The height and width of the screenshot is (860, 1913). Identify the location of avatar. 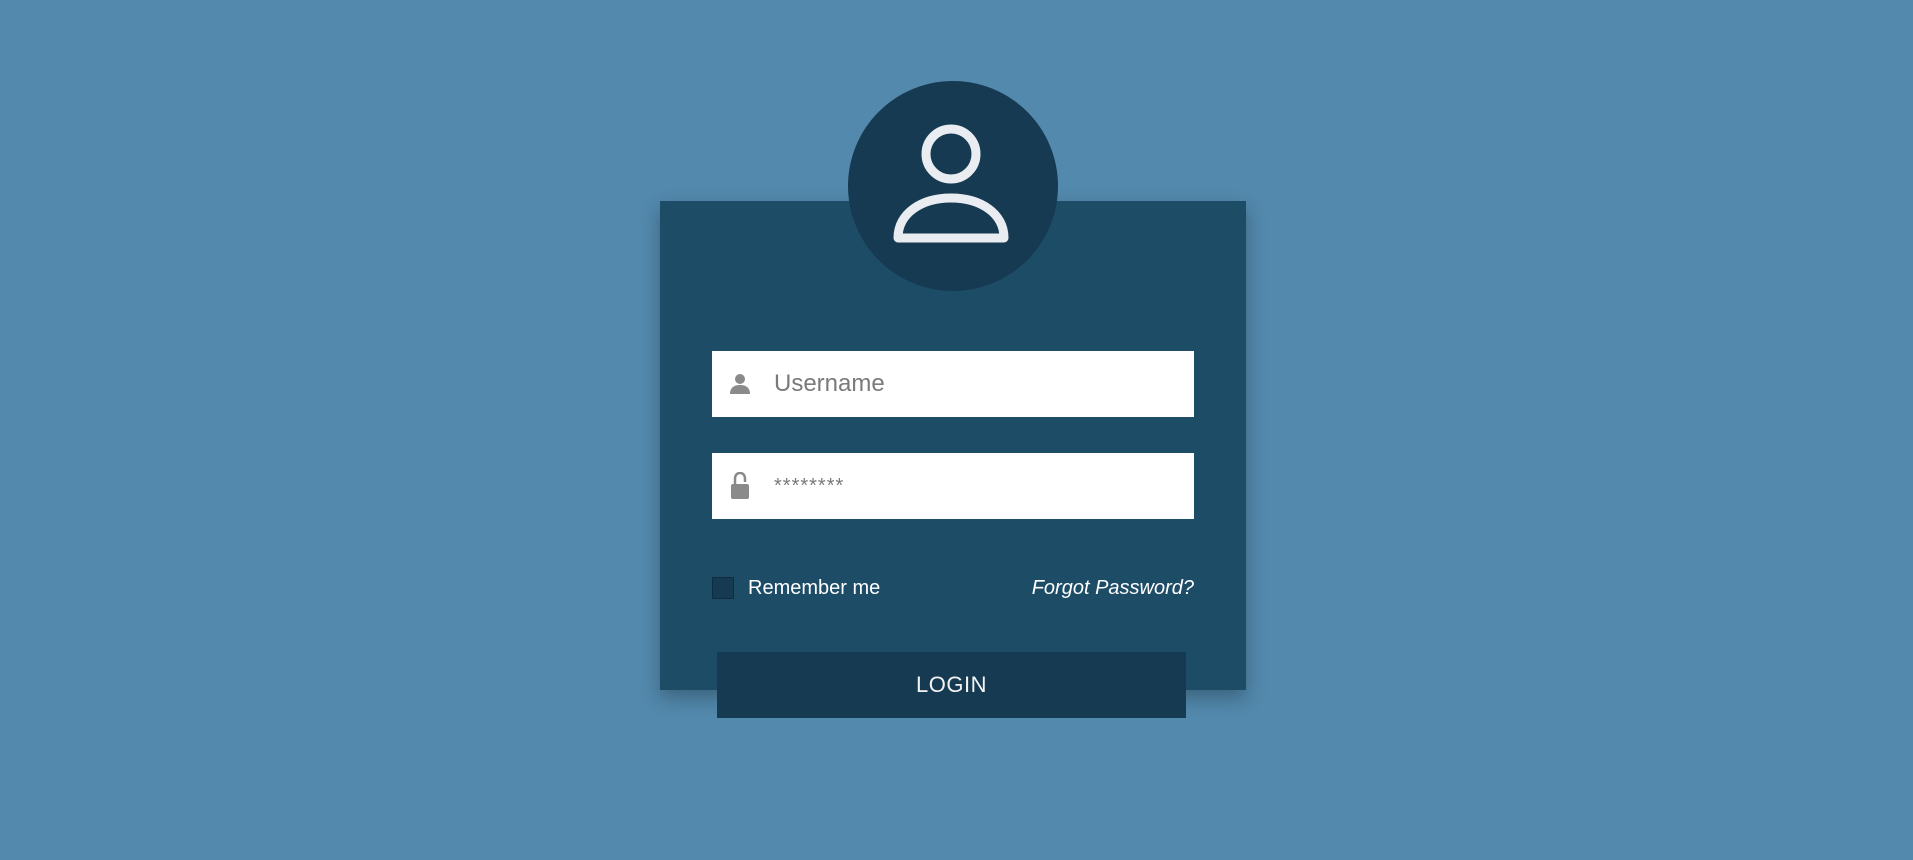
(953, 186).